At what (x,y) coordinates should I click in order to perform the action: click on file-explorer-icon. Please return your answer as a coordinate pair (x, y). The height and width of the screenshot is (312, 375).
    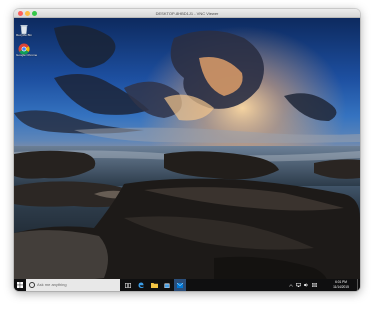
    Looking at the image, I should click on (154, 285).